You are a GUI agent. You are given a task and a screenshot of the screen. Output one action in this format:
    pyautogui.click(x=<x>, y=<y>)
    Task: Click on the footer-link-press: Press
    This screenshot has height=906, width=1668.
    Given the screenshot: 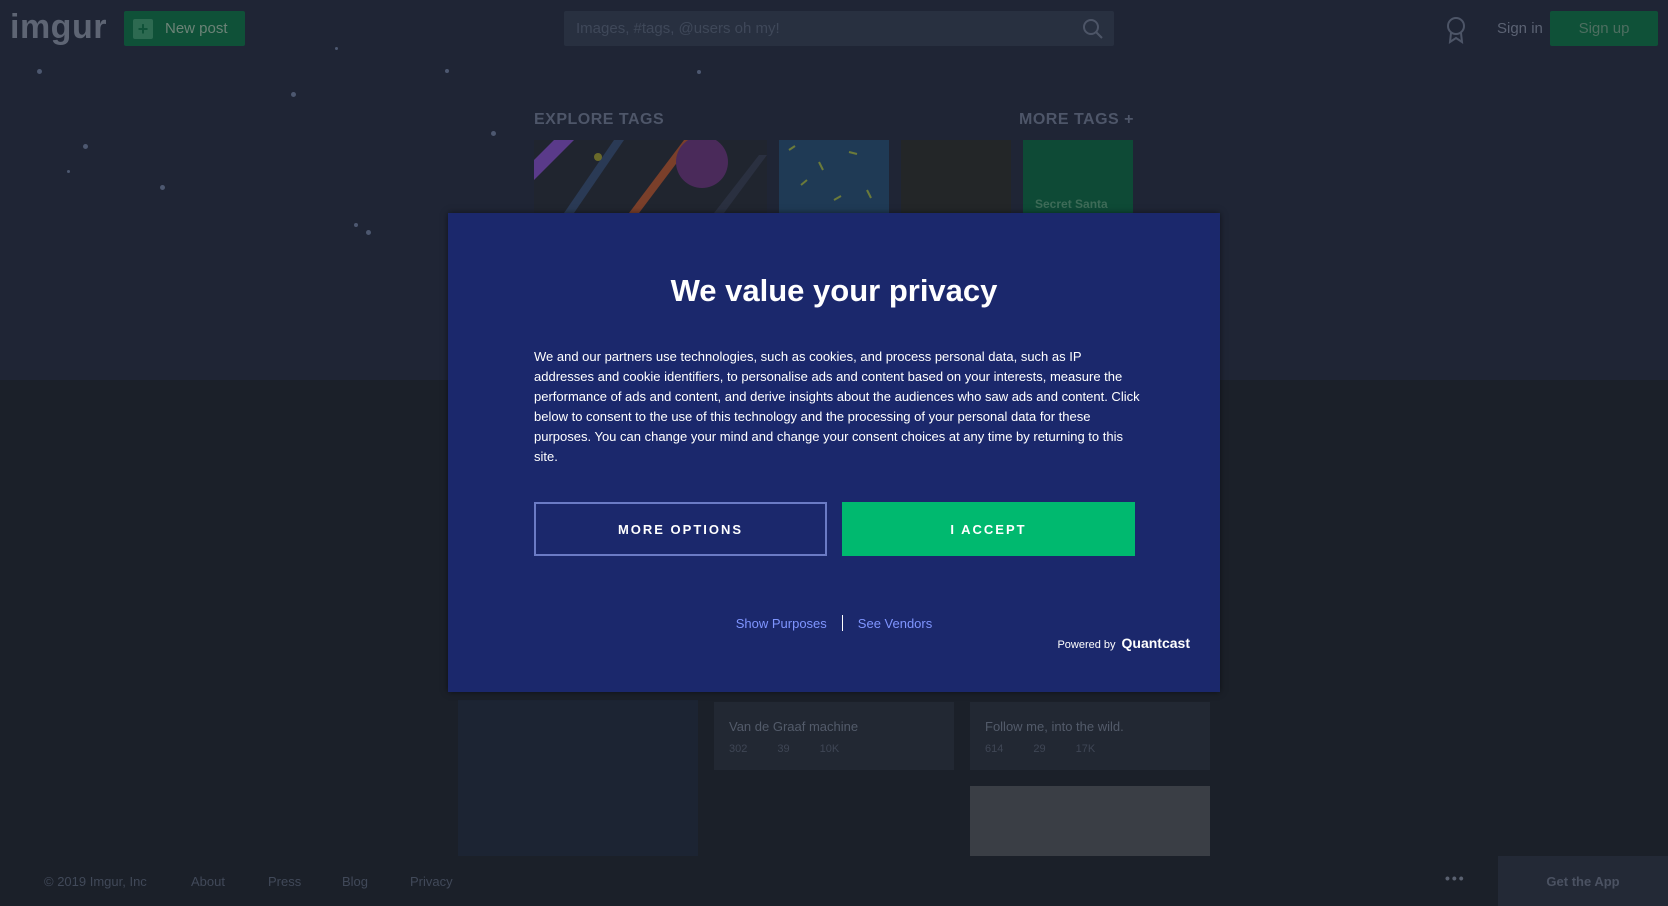 What is the action you would take?
    pyautogui.click(x=284, y=881)
    